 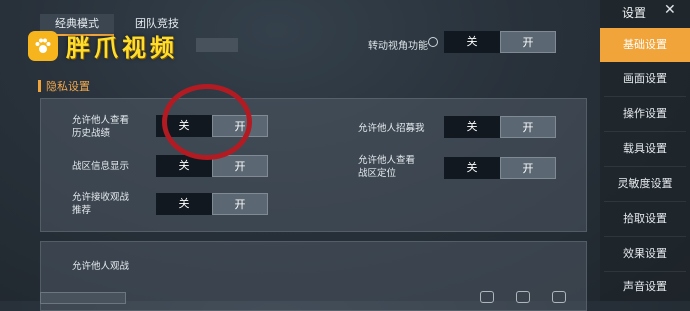 What do you see at coordinates (645, 254) in the screenshot?
I see `sidebar-item-effects: 效果设置` at bounding box center [645, 254].